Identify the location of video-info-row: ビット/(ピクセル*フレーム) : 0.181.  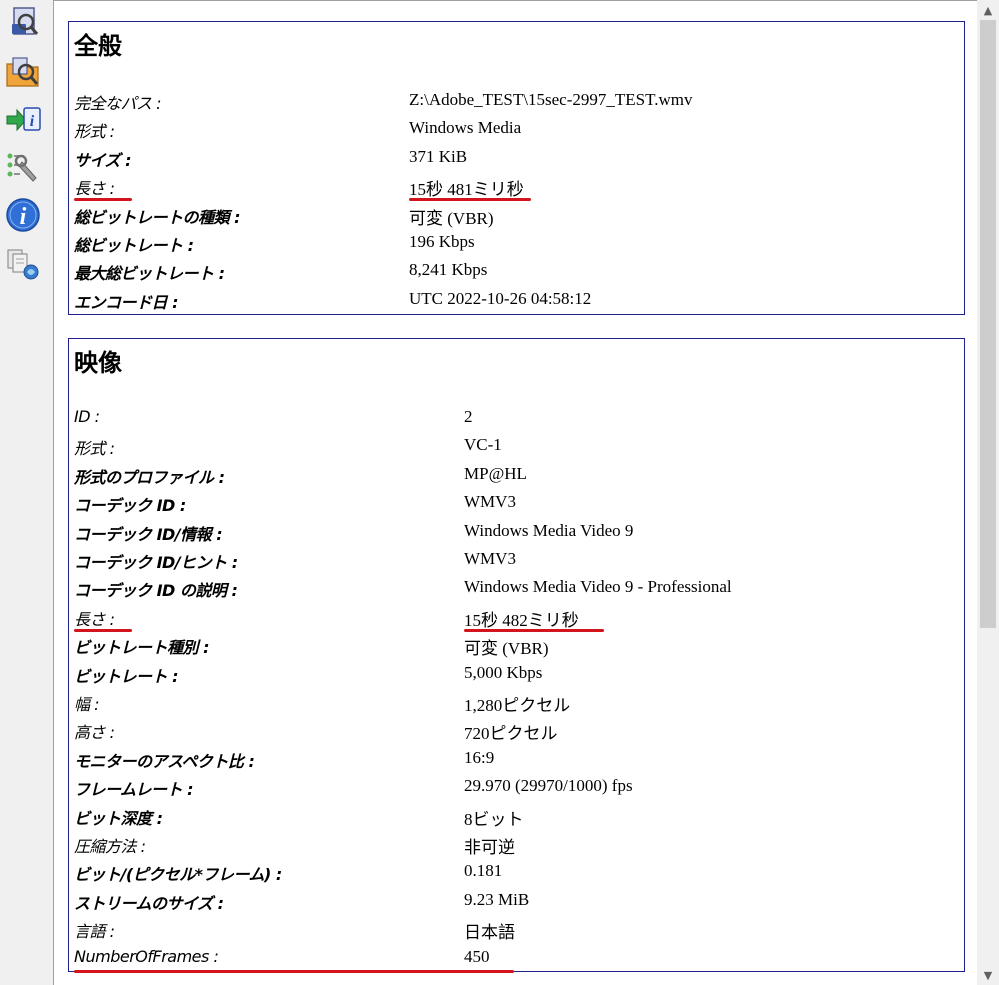
(514, 873).